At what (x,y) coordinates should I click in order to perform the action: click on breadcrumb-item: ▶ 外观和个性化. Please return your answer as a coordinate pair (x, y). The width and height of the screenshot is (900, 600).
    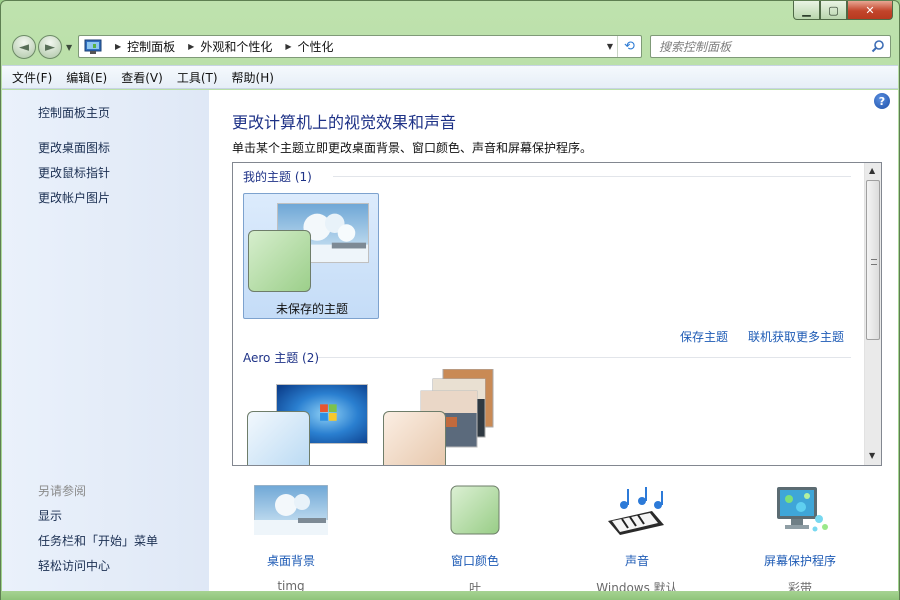
    Looking at the image, I should click on (226, 46).